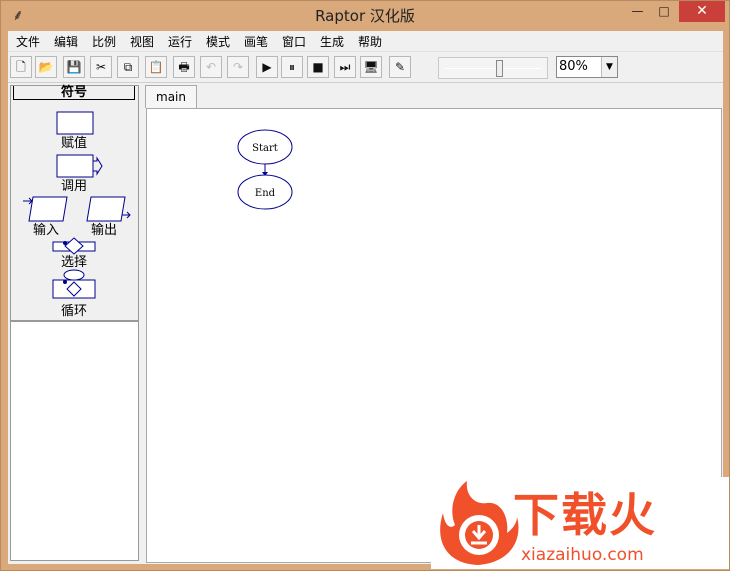  Describe the element at coordinates (218, 41) in the screenshot. I see `menu-mode: 模式` at that location.